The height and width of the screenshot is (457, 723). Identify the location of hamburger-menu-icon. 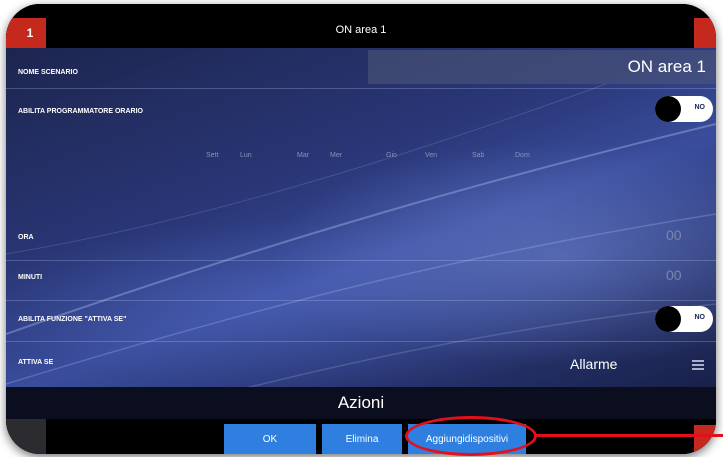
(698, 365).